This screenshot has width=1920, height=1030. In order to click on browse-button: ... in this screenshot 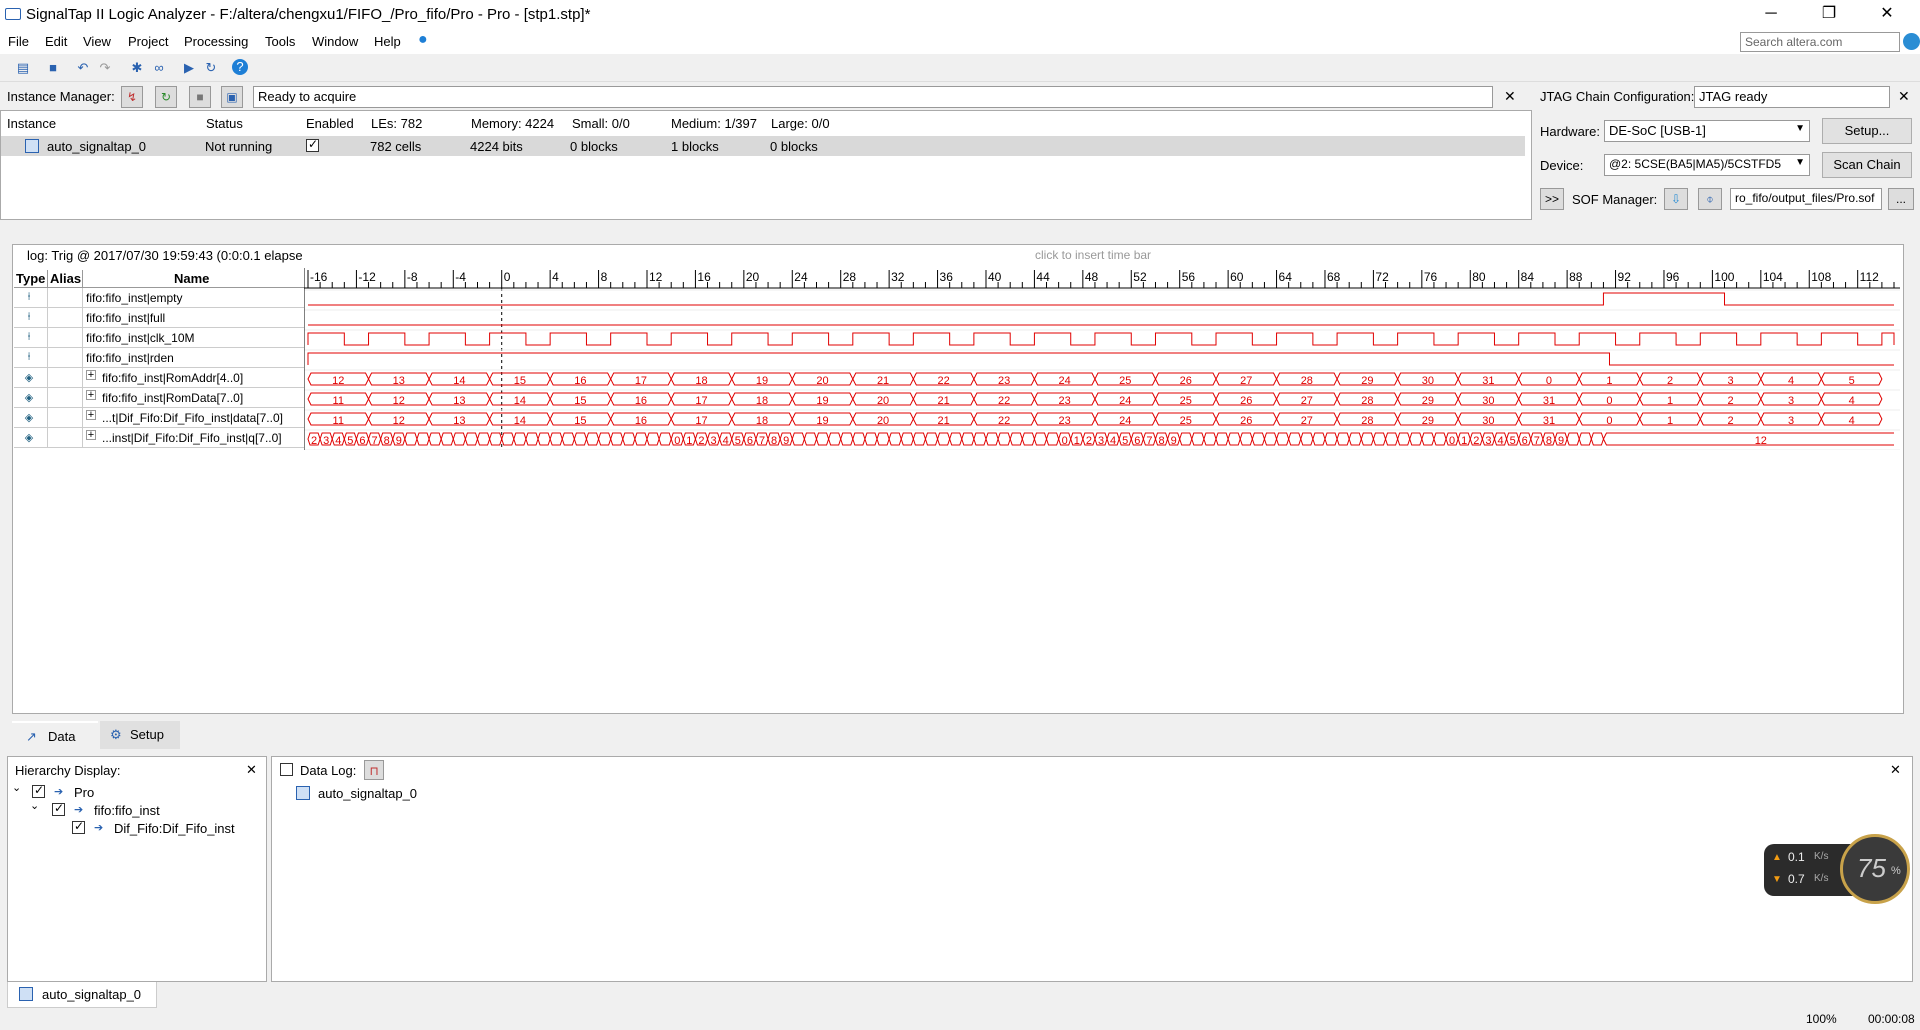, I will do `click(1901, 199)`.